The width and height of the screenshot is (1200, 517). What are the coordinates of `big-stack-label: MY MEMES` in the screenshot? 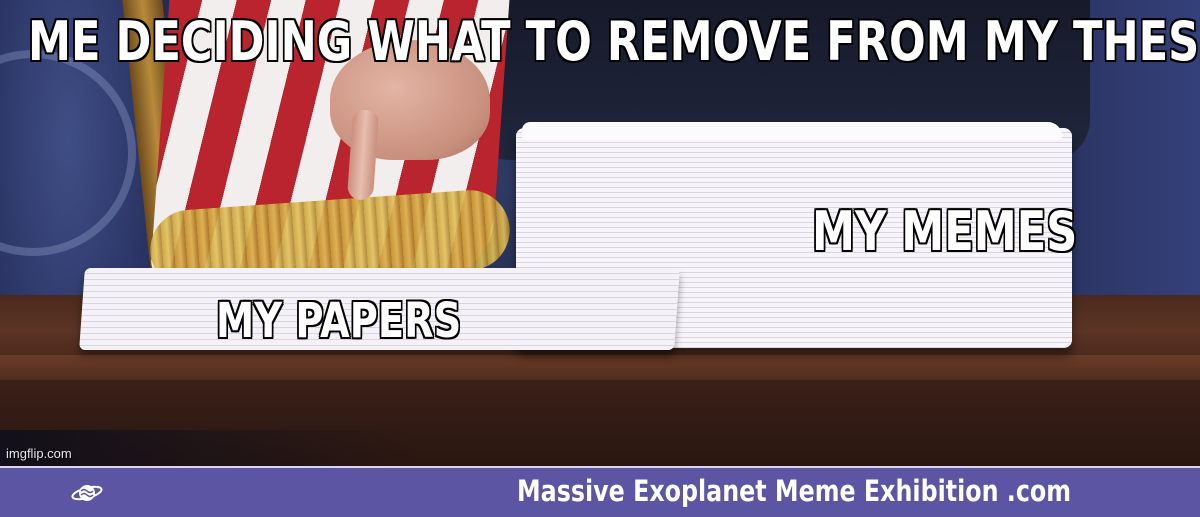 It's located at (945, 231).